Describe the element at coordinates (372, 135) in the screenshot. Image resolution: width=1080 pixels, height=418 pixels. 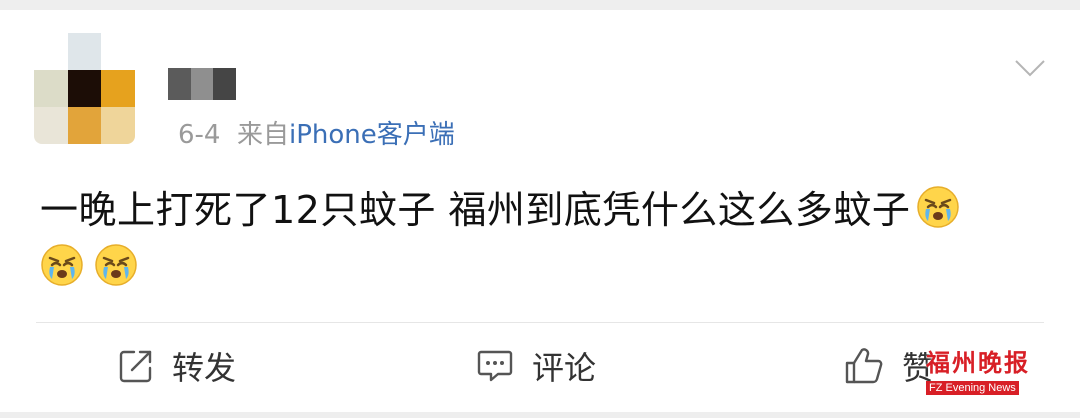
I see `post-source: iPhone客户端` at that location.